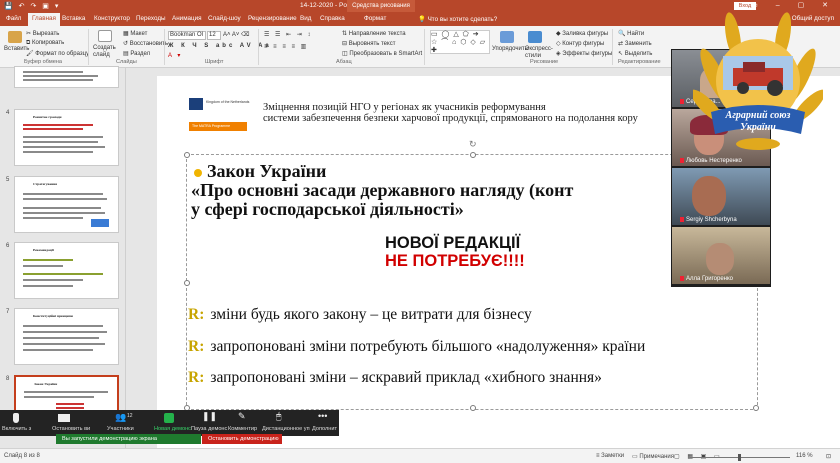  What do you see at coordinates (828, 456) in the screenshot?
I see `fit-slide-icon: ⊡` at bounding box center [828, 456].